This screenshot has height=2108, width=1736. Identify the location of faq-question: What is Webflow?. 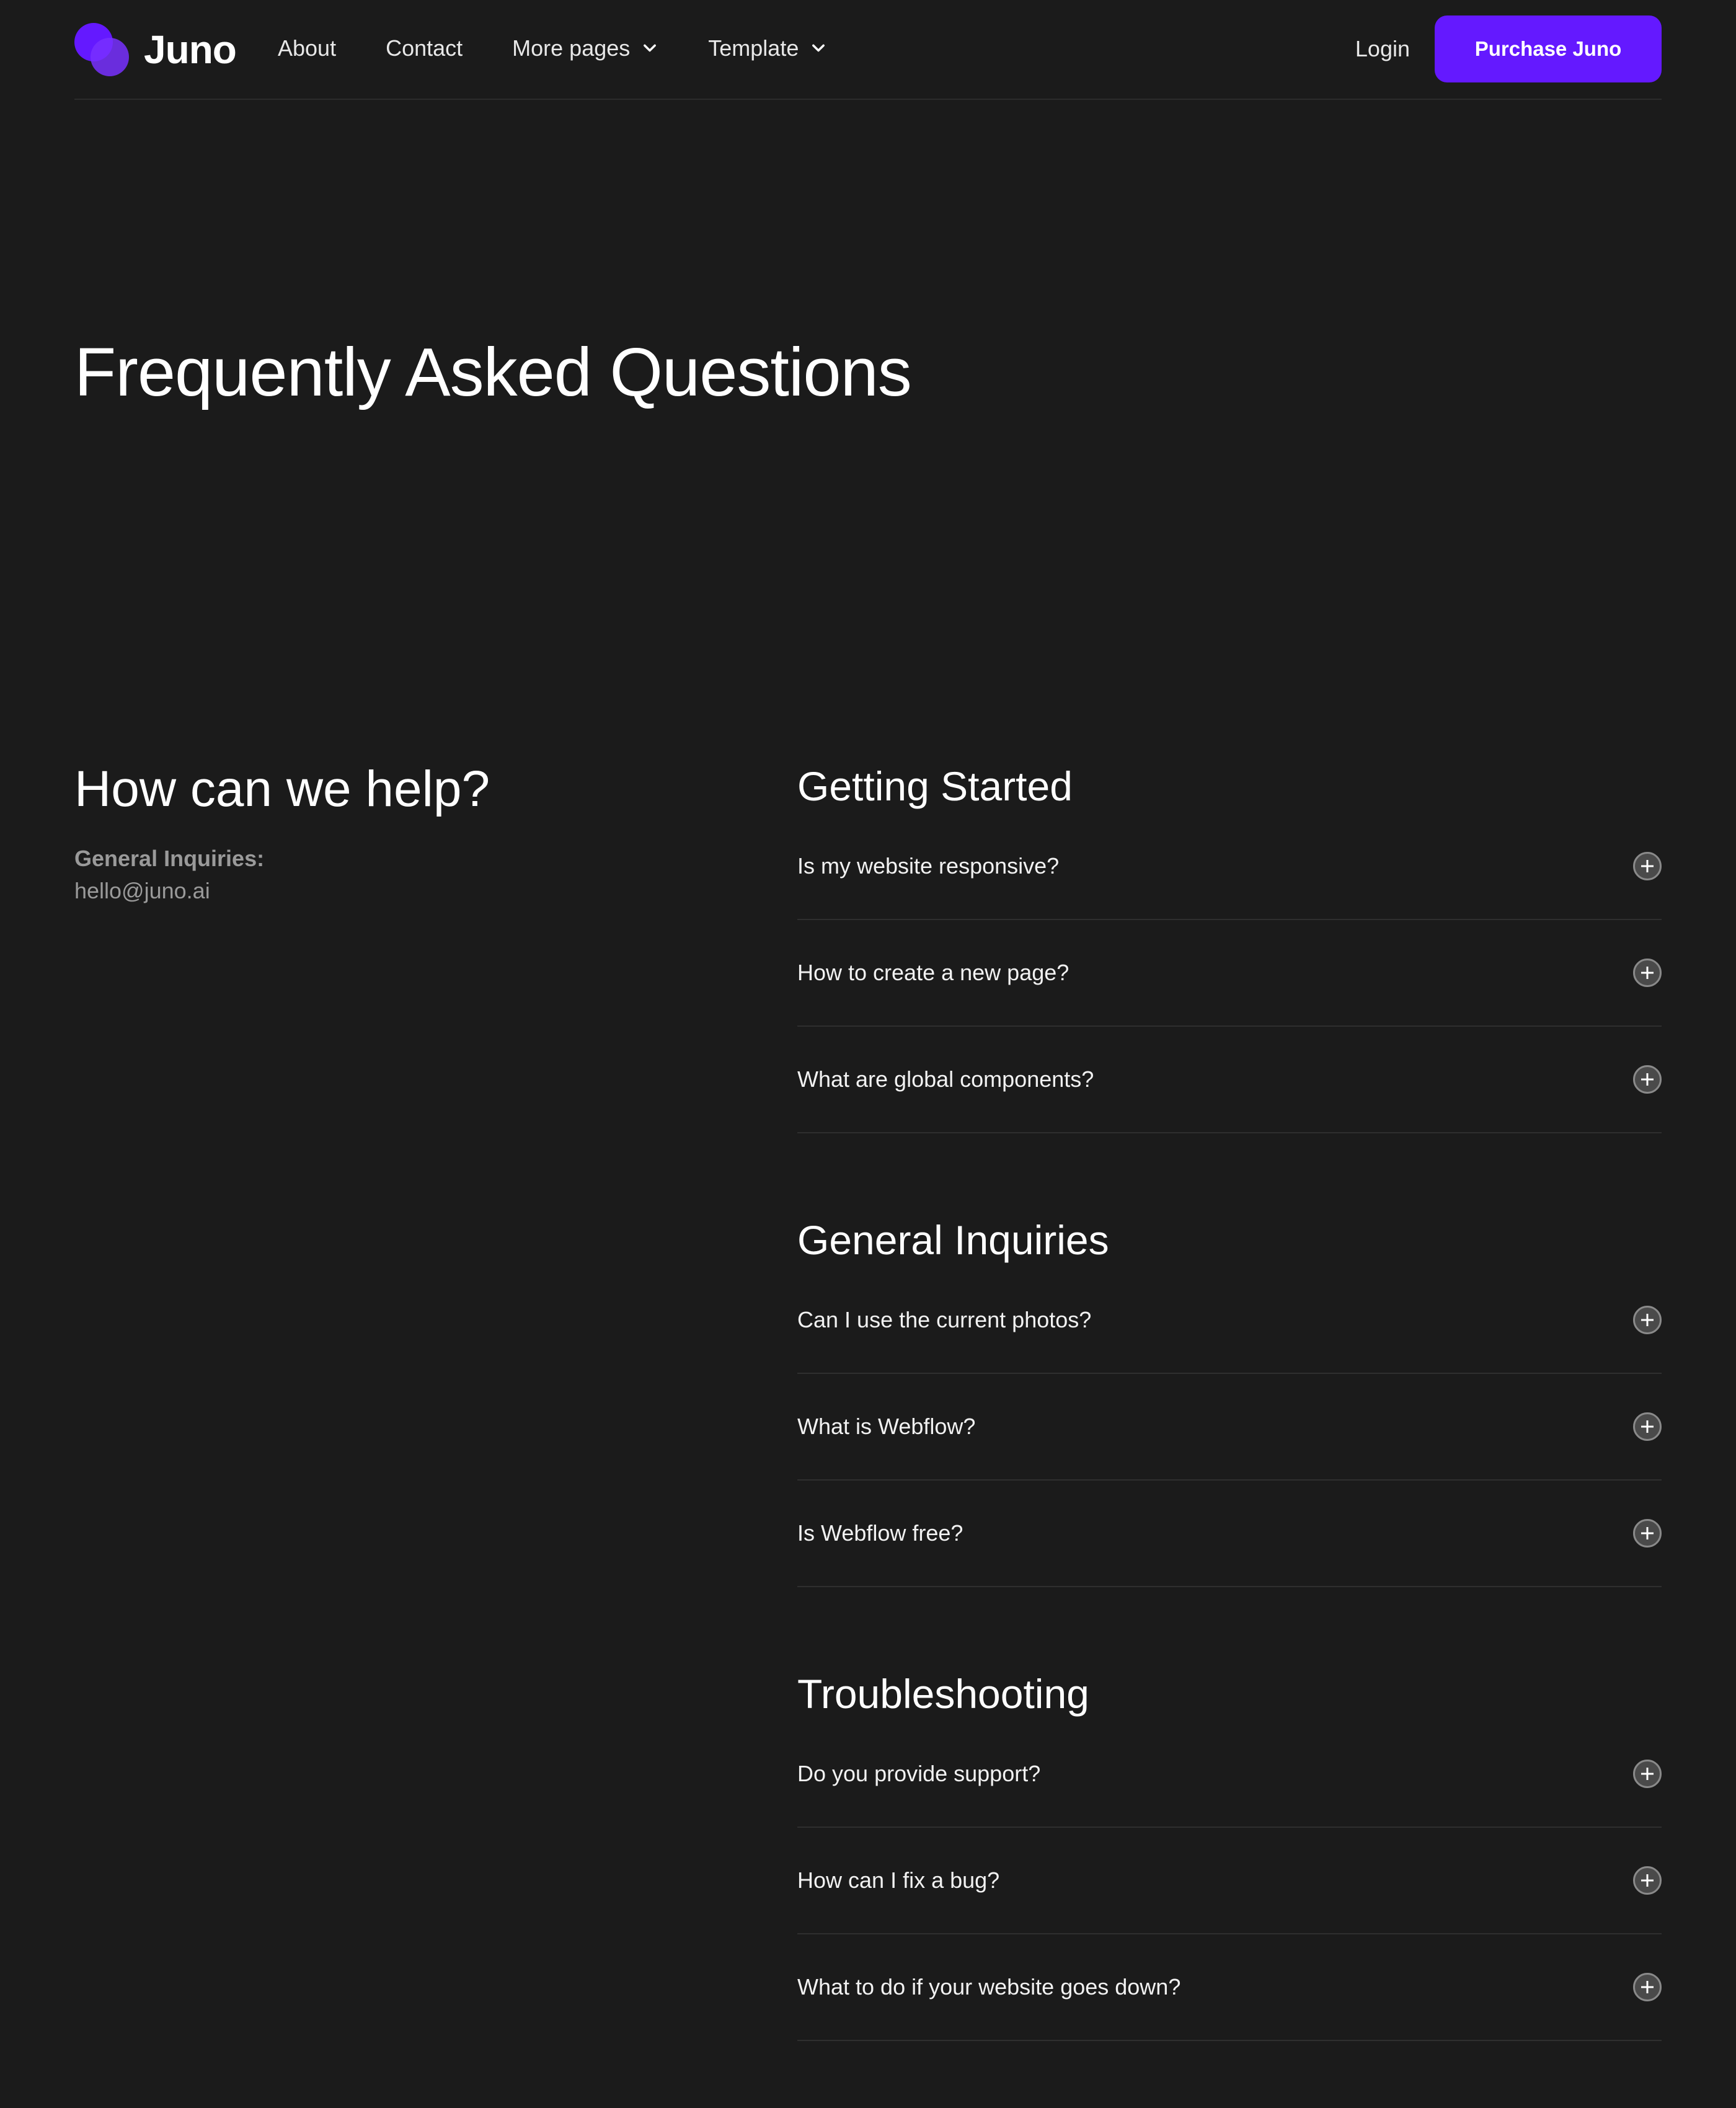
(886, 1426).